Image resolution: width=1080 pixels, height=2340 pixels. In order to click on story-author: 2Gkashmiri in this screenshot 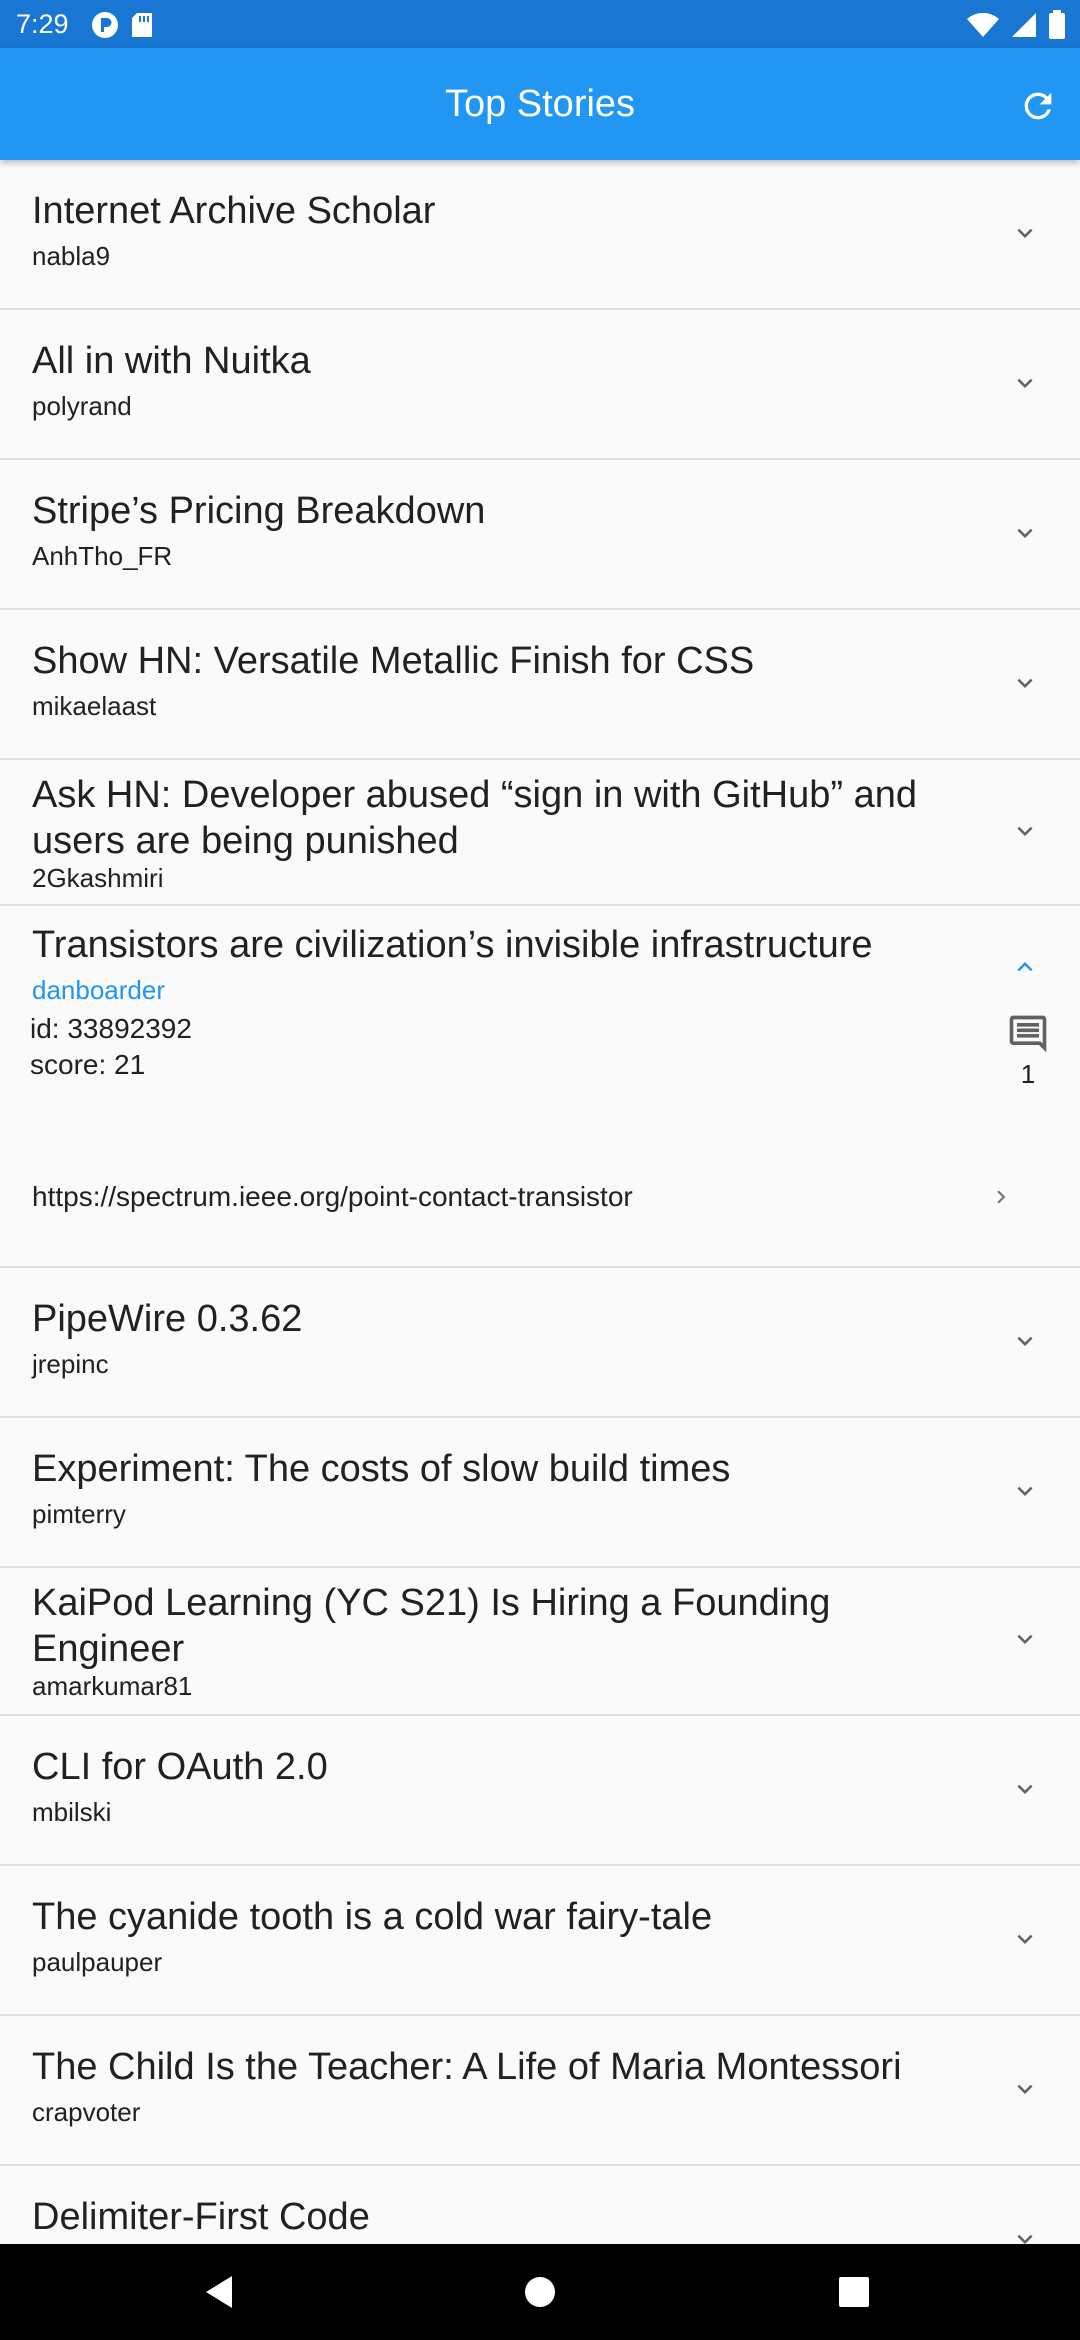, I will do `click(98, 878)`.